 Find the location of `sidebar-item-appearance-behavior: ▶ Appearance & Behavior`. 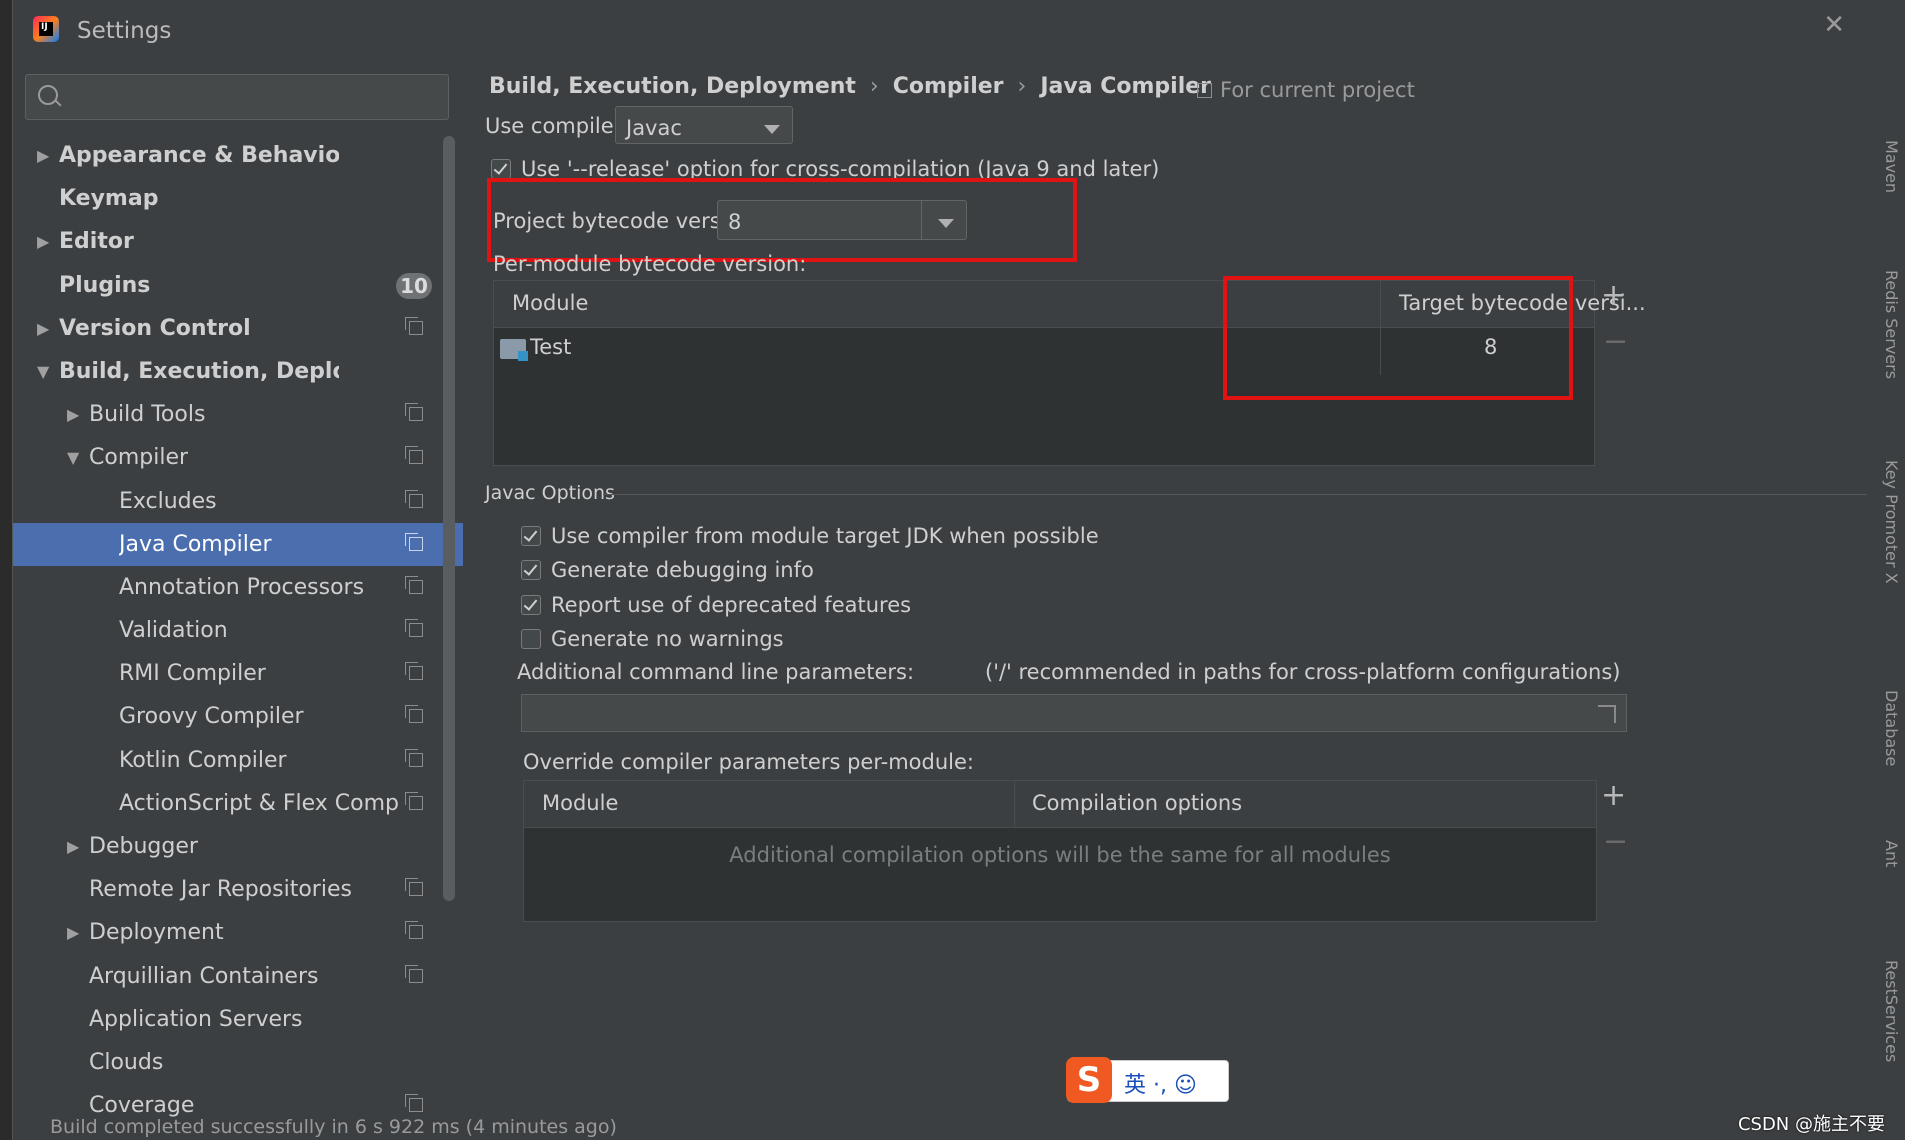

sidebar-item-appearance-behavior: ▶ Appearance & Behavior is located at coordinates (238, 155).